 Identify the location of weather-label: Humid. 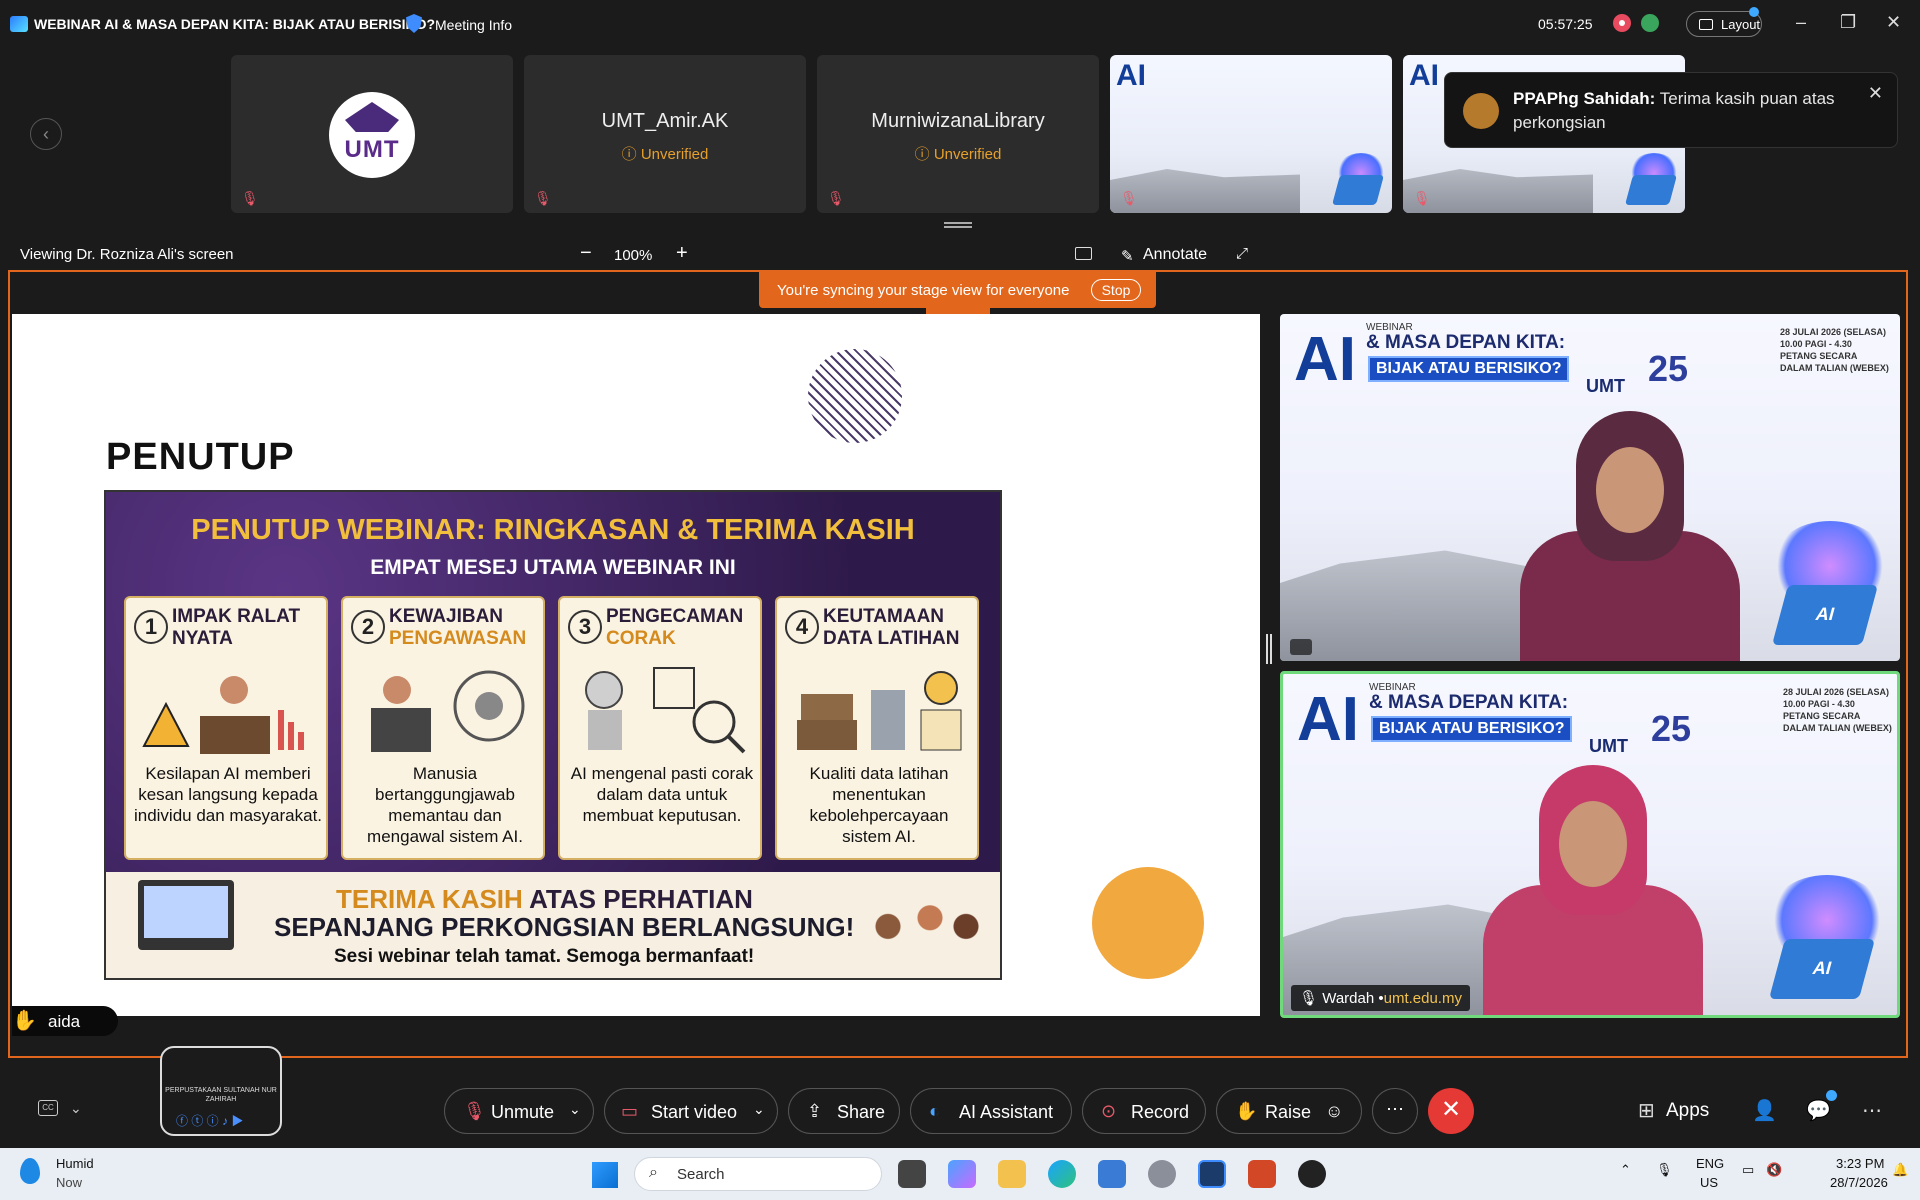
(75, 1163).